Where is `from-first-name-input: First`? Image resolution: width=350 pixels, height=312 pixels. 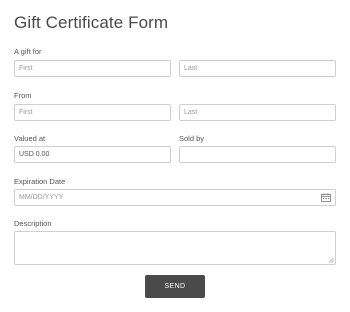 from-first-name-input: First is located at coordinates (92, 112).